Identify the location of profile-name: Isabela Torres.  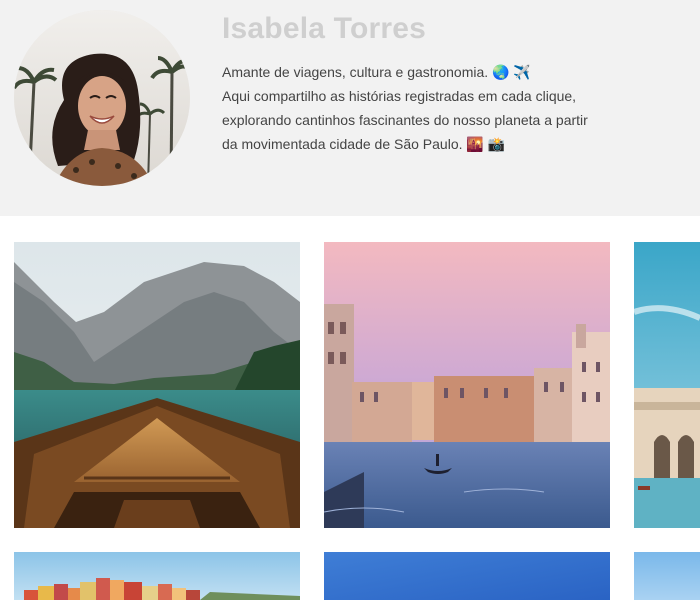
(324, 28).